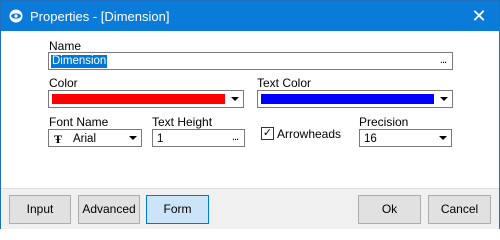 This screenshot has width=500, height=240. What do you see at coordinates (309, 134) in the screenshot?
I see `arrowheads-label: Arrowheads` at bounding box center [309, 134].